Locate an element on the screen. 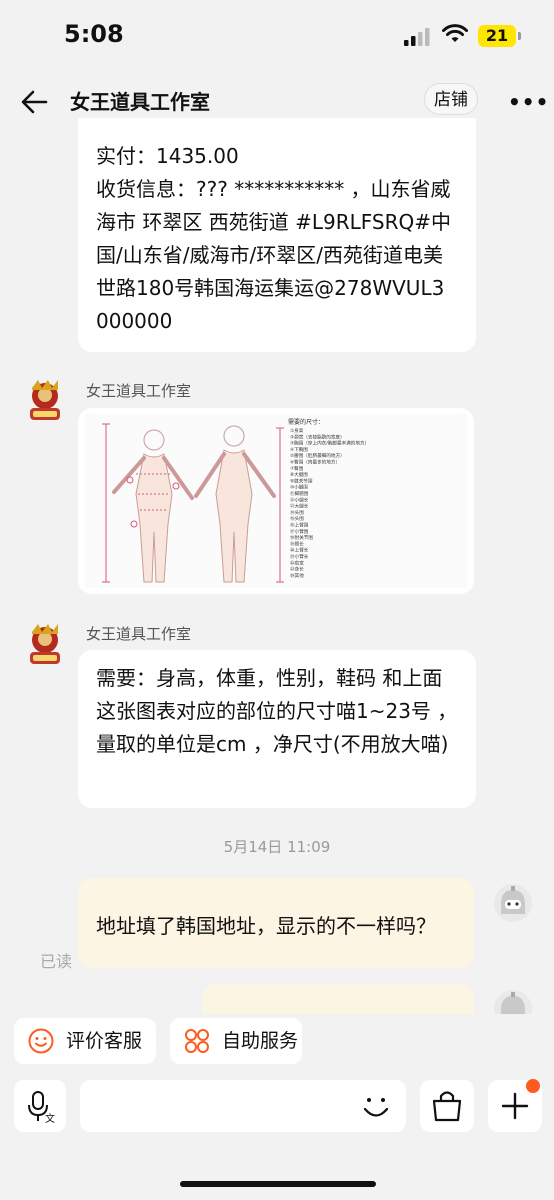 Image resolution: width=554 pixels, height=1200 pixels. message-timestamp: 5月14日 11:09 is located at coordinates (277, 847).